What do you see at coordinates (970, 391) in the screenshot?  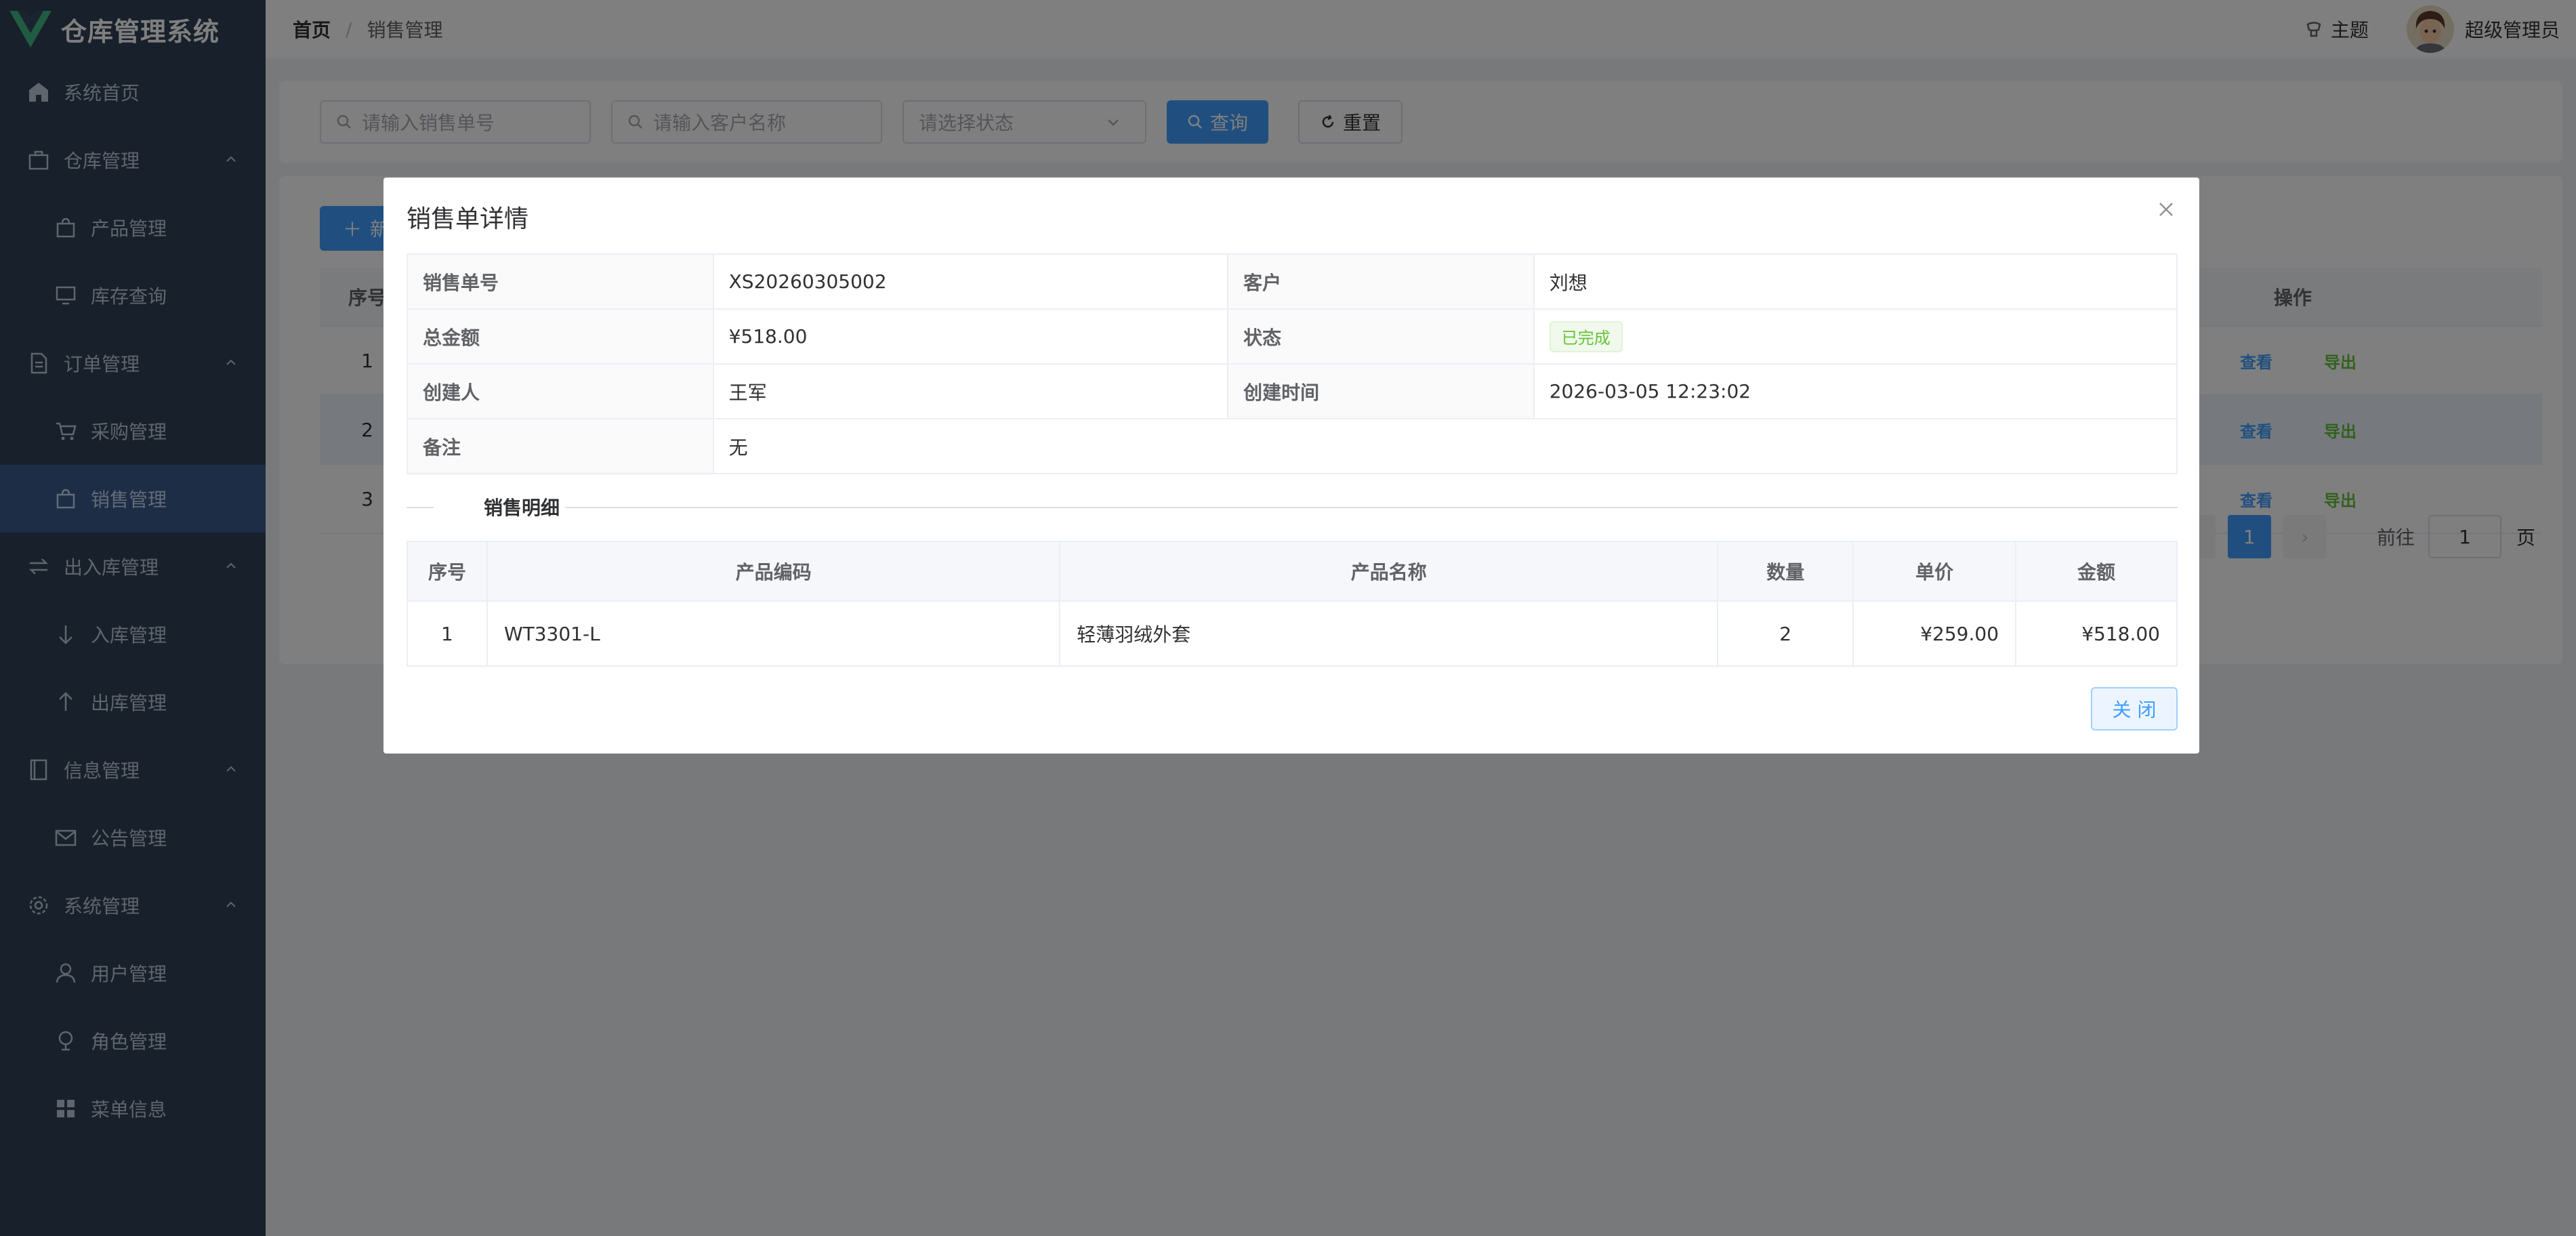 I see `creator-value: 王军` at bounding box center [970, 391].